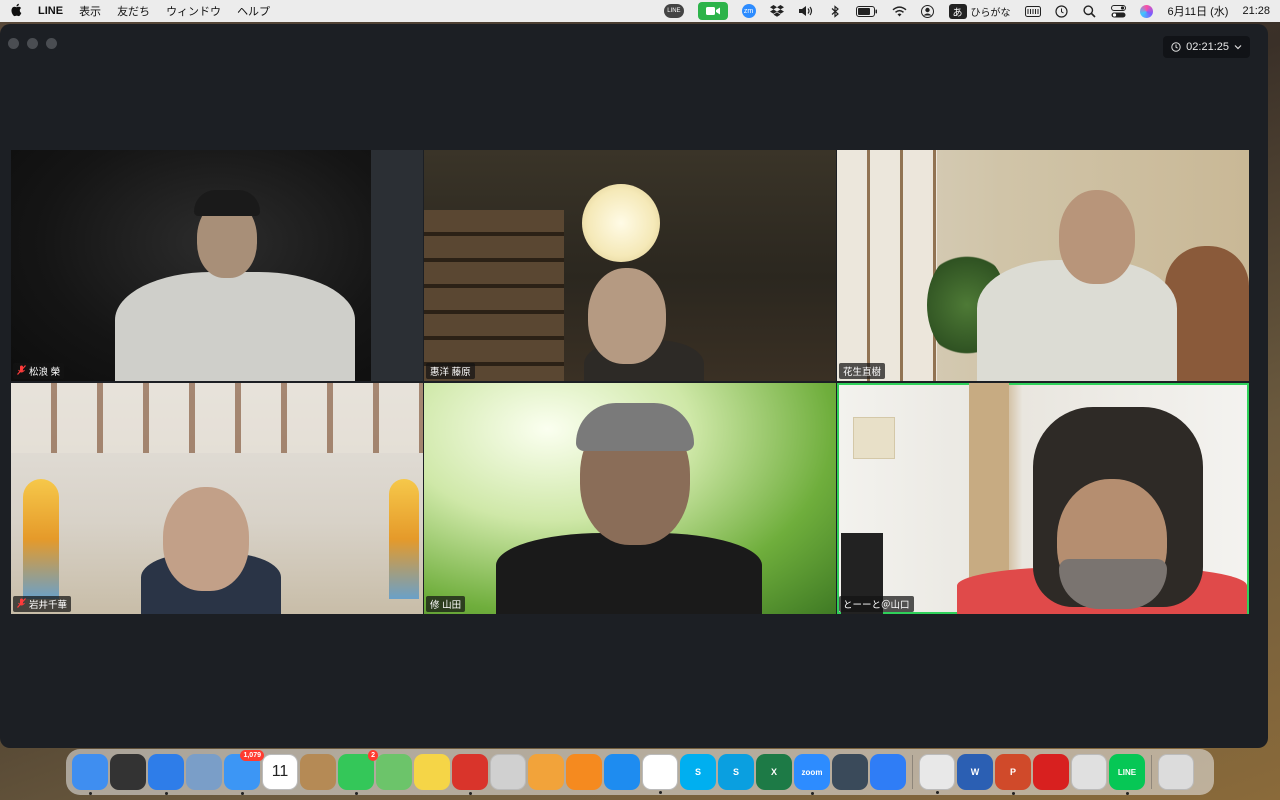 The height and width of the screenshot is (800, 1280). I want to click on dock: 1,079 11 2 S S Xzoom W P LINE, so click(640, 772).